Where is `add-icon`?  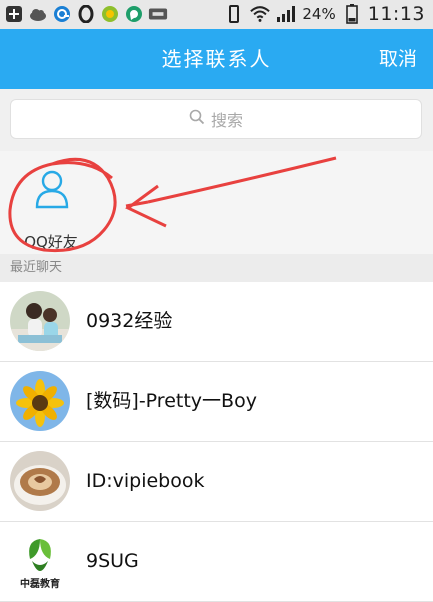 add-icon is located at coordinates (14, 14).